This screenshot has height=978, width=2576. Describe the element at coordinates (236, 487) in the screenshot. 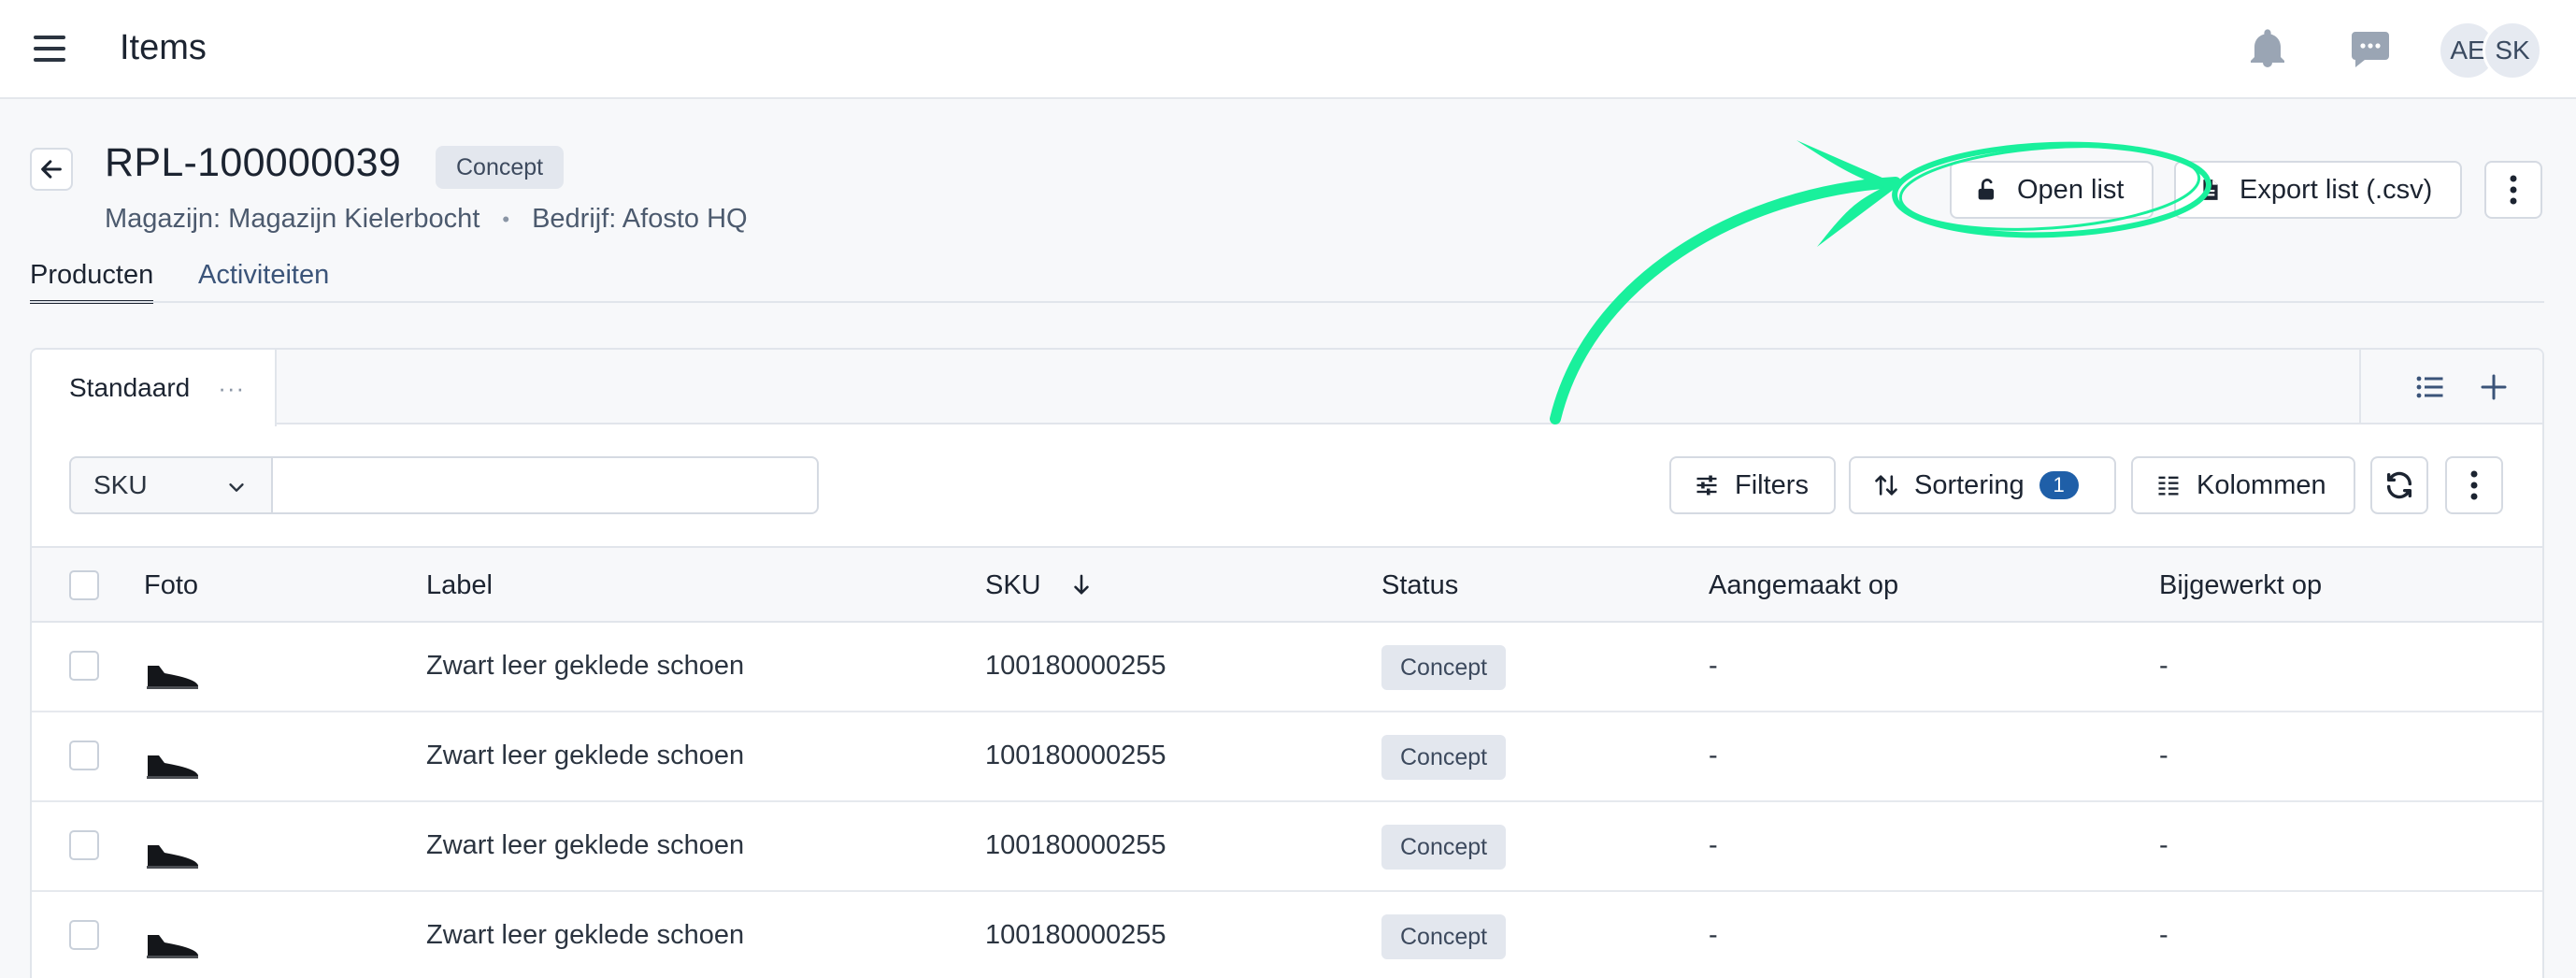

I see `chevron-down-icon` at that location.